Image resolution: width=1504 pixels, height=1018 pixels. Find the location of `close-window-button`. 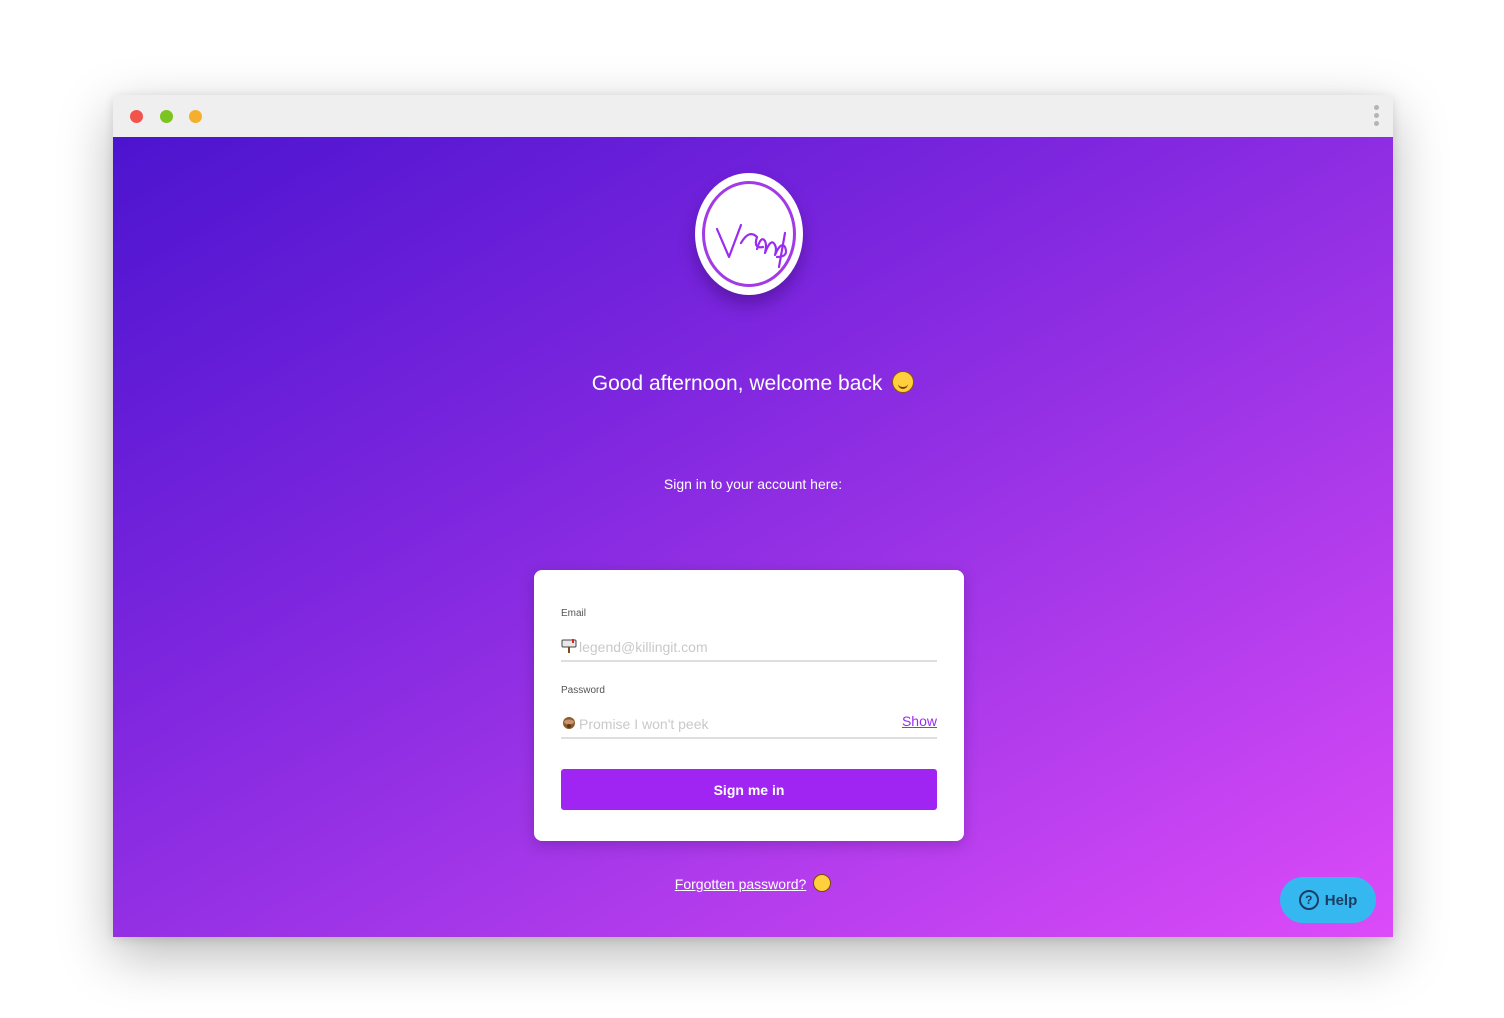

close-window-button is located at coordinates (136, 116).